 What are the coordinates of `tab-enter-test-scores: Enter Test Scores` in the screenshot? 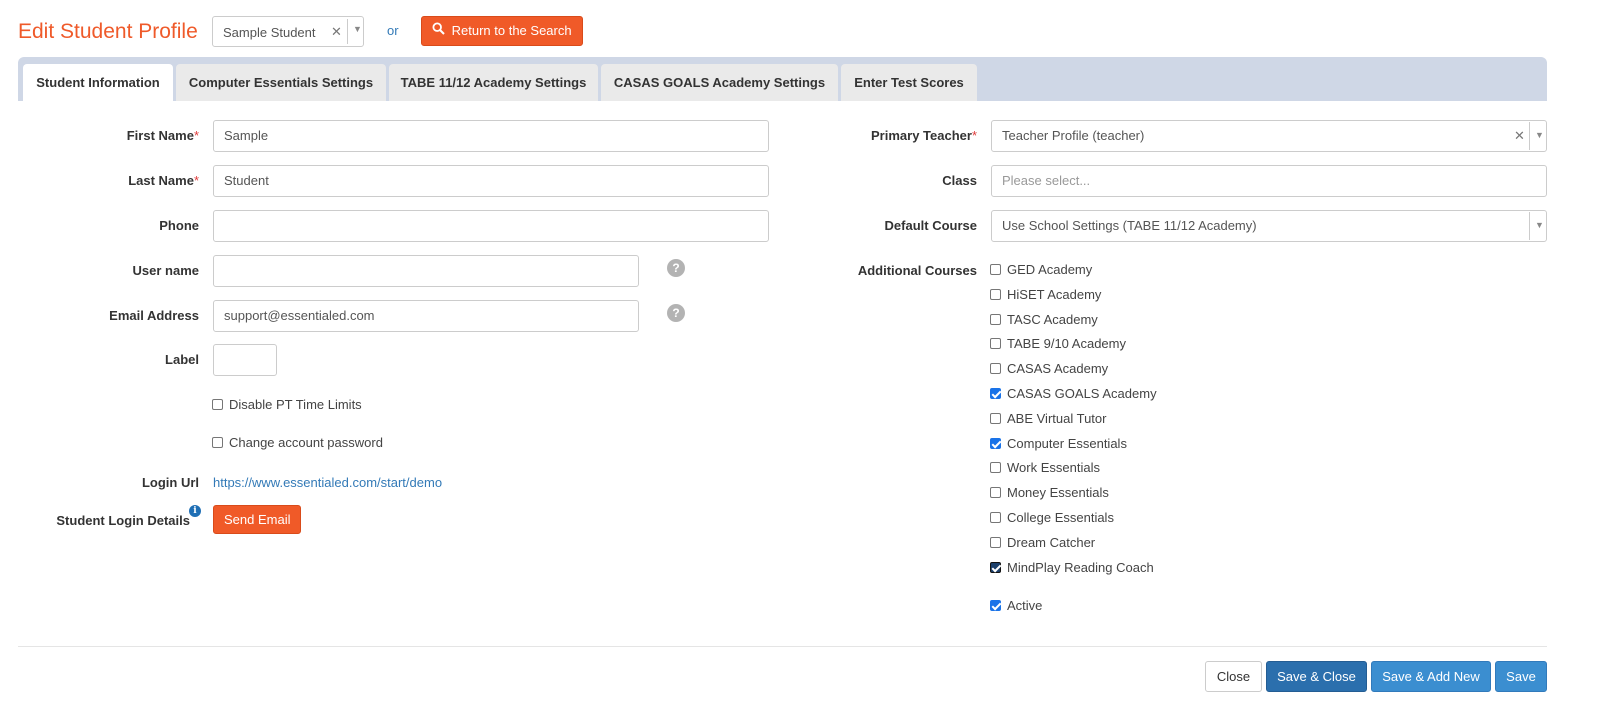 It's located at (909, 82).